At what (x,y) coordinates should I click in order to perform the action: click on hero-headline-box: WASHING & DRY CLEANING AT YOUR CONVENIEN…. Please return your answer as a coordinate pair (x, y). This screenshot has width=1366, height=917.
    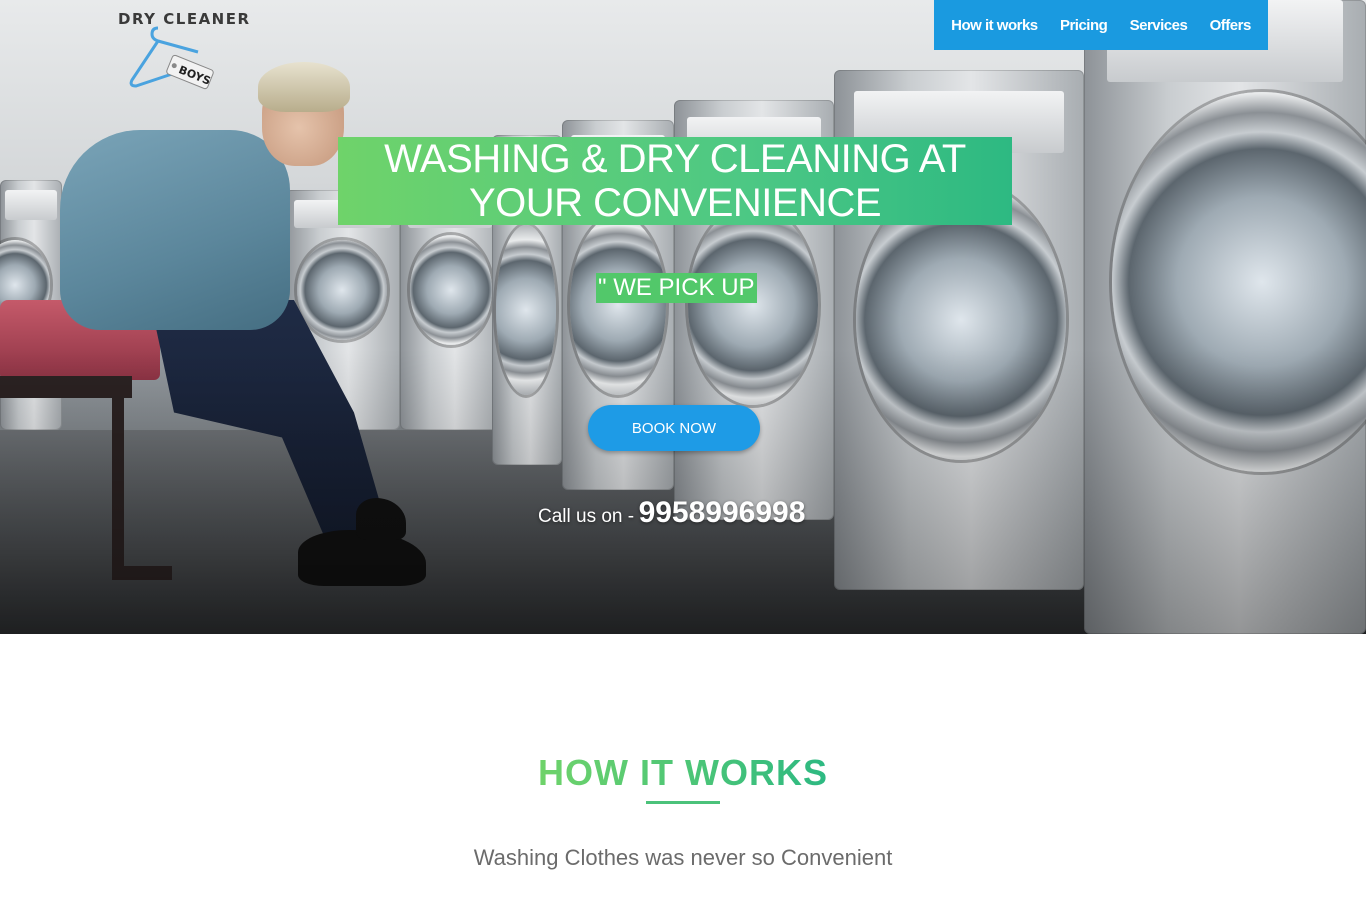
    Looking at the image, I should click on (675, 181).